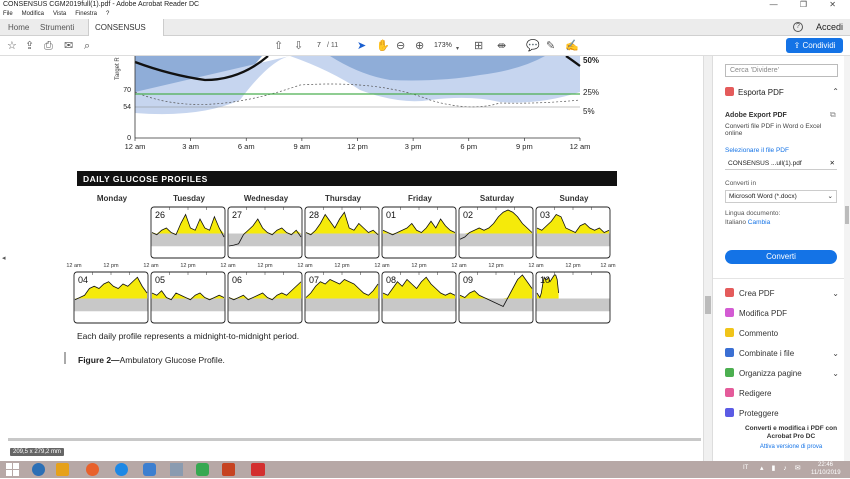 This screenshot has width=850, height=479. I want to click on tool-protect: Proteggere, so click(785, 414).